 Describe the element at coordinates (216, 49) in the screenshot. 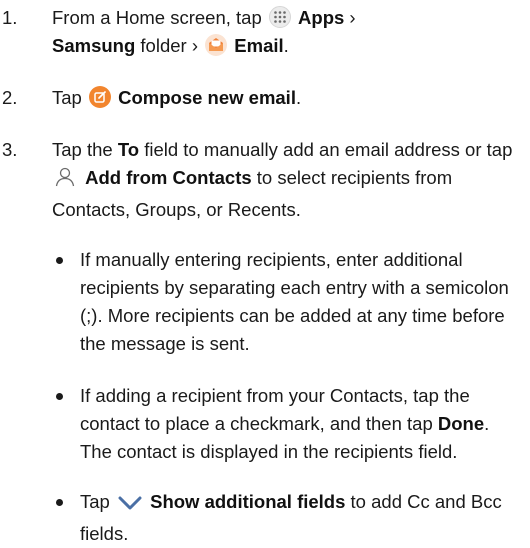

I see `email-app-icon` at that location.